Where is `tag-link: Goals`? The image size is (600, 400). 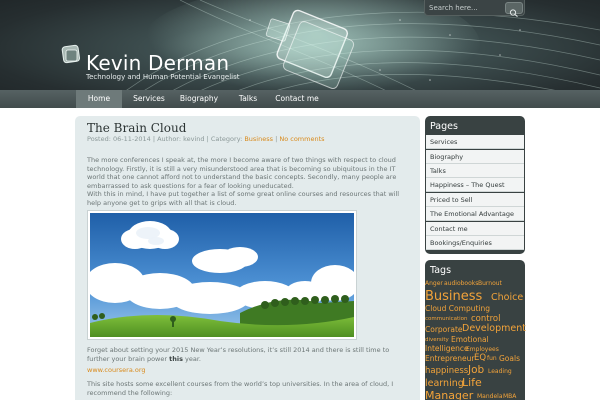 tag-link: Goals is located at coordinates (509, 359).